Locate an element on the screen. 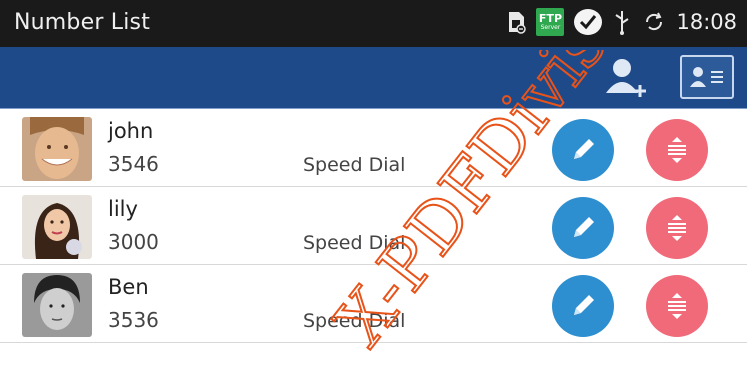  contact-card-icon is located at coordinates (707, 77).